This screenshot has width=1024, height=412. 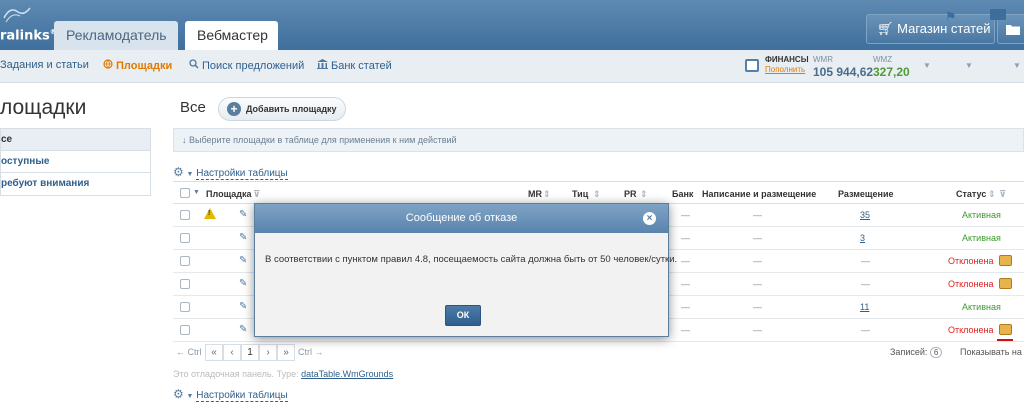 What do you see at coordinates (463, 315) in the screenshot?
I see `ok-button: ОК` at bounding box center [463, 315].